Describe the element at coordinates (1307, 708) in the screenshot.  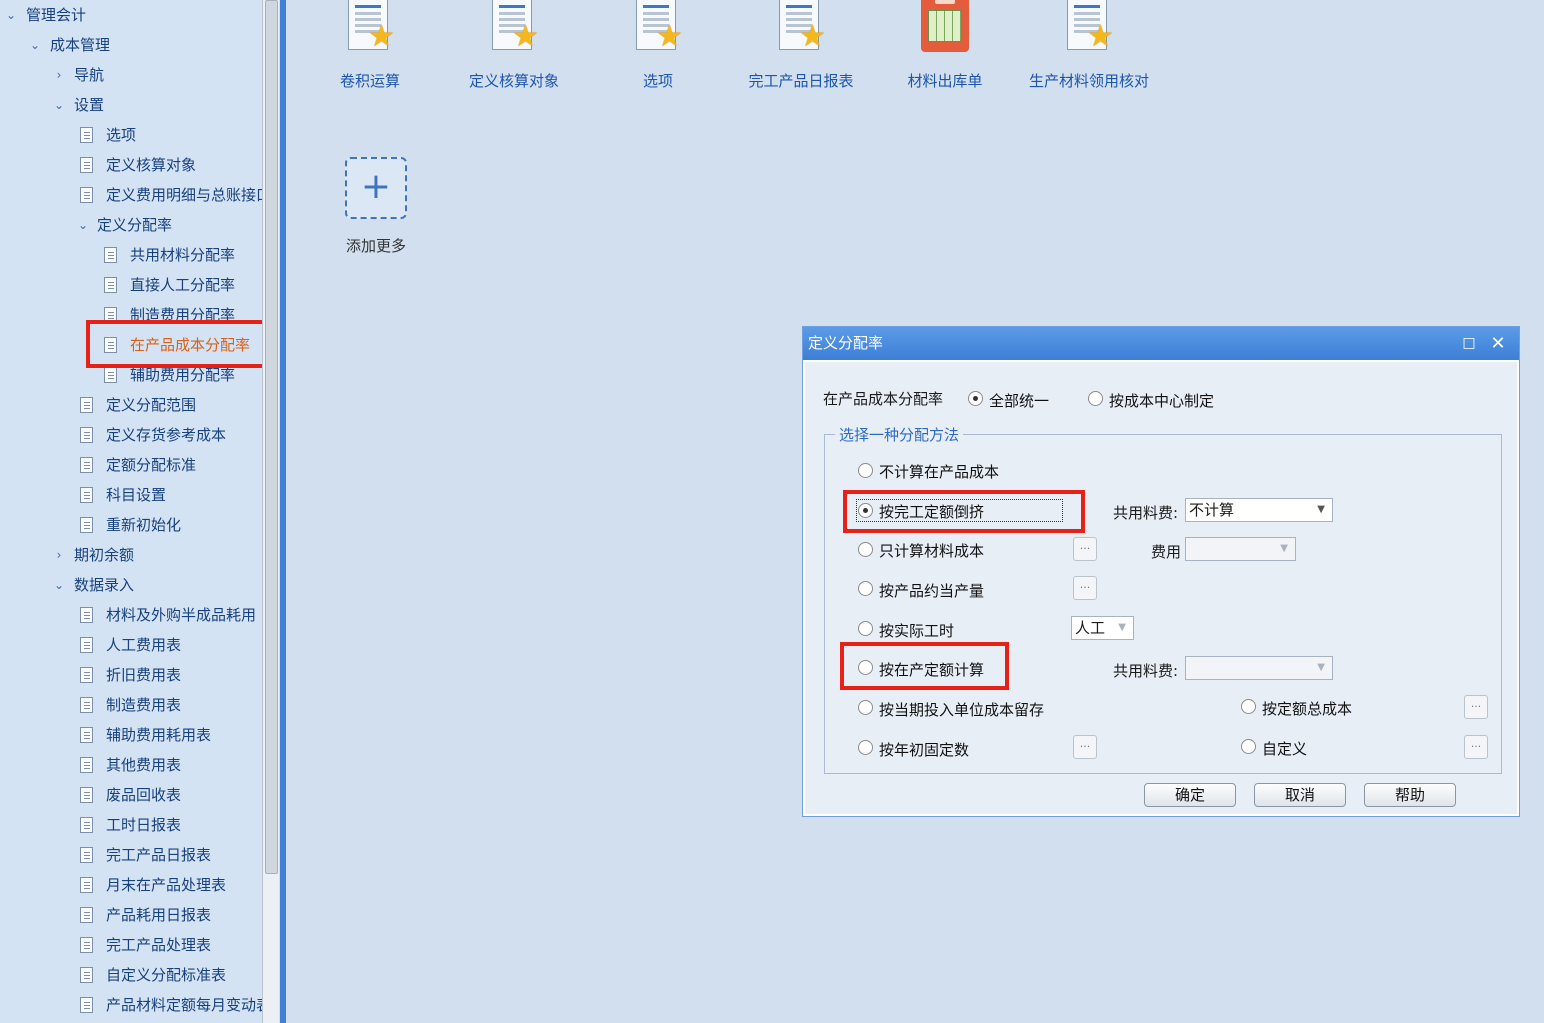
I see `radio-label-quota-total-cost: 按定额总成本` at that location.